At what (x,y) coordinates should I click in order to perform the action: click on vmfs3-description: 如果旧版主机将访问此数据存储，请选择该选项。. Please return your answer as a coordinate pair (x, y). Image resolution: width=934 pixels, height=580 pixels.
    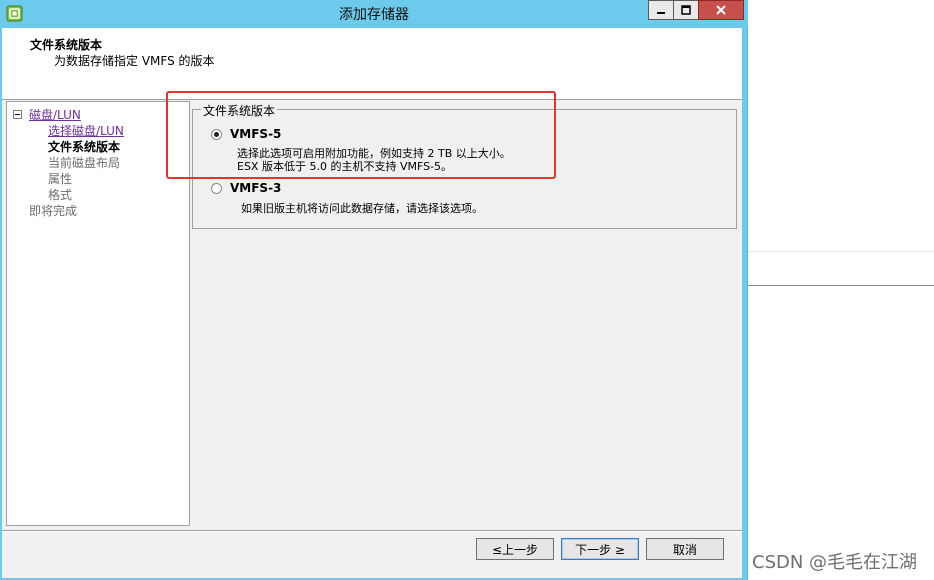
    Looking at the image, I should click on (362, 208).